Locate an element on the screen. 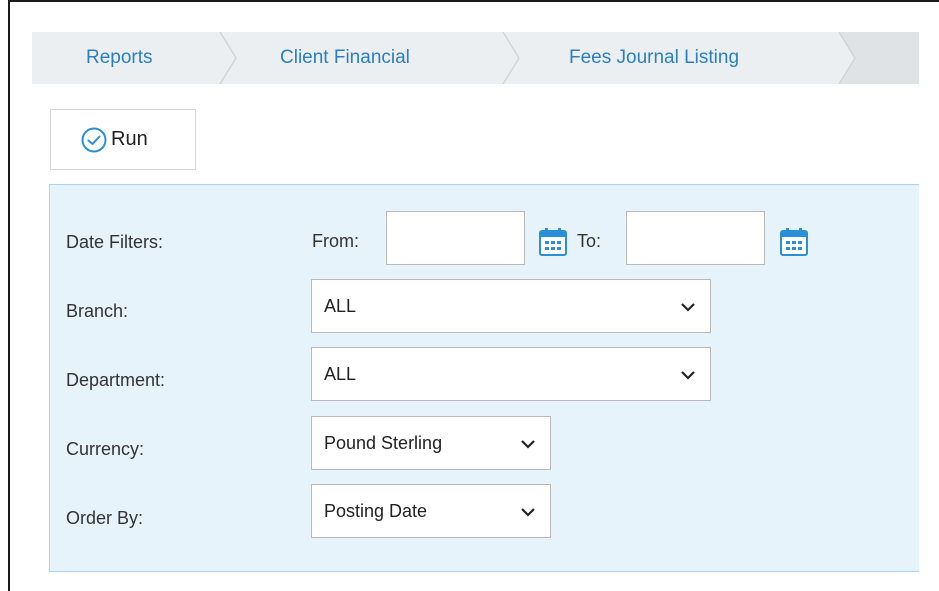 The height and width of the screenshot is (591, 939). branch-select: ALL is located at coordinates (511, 306).